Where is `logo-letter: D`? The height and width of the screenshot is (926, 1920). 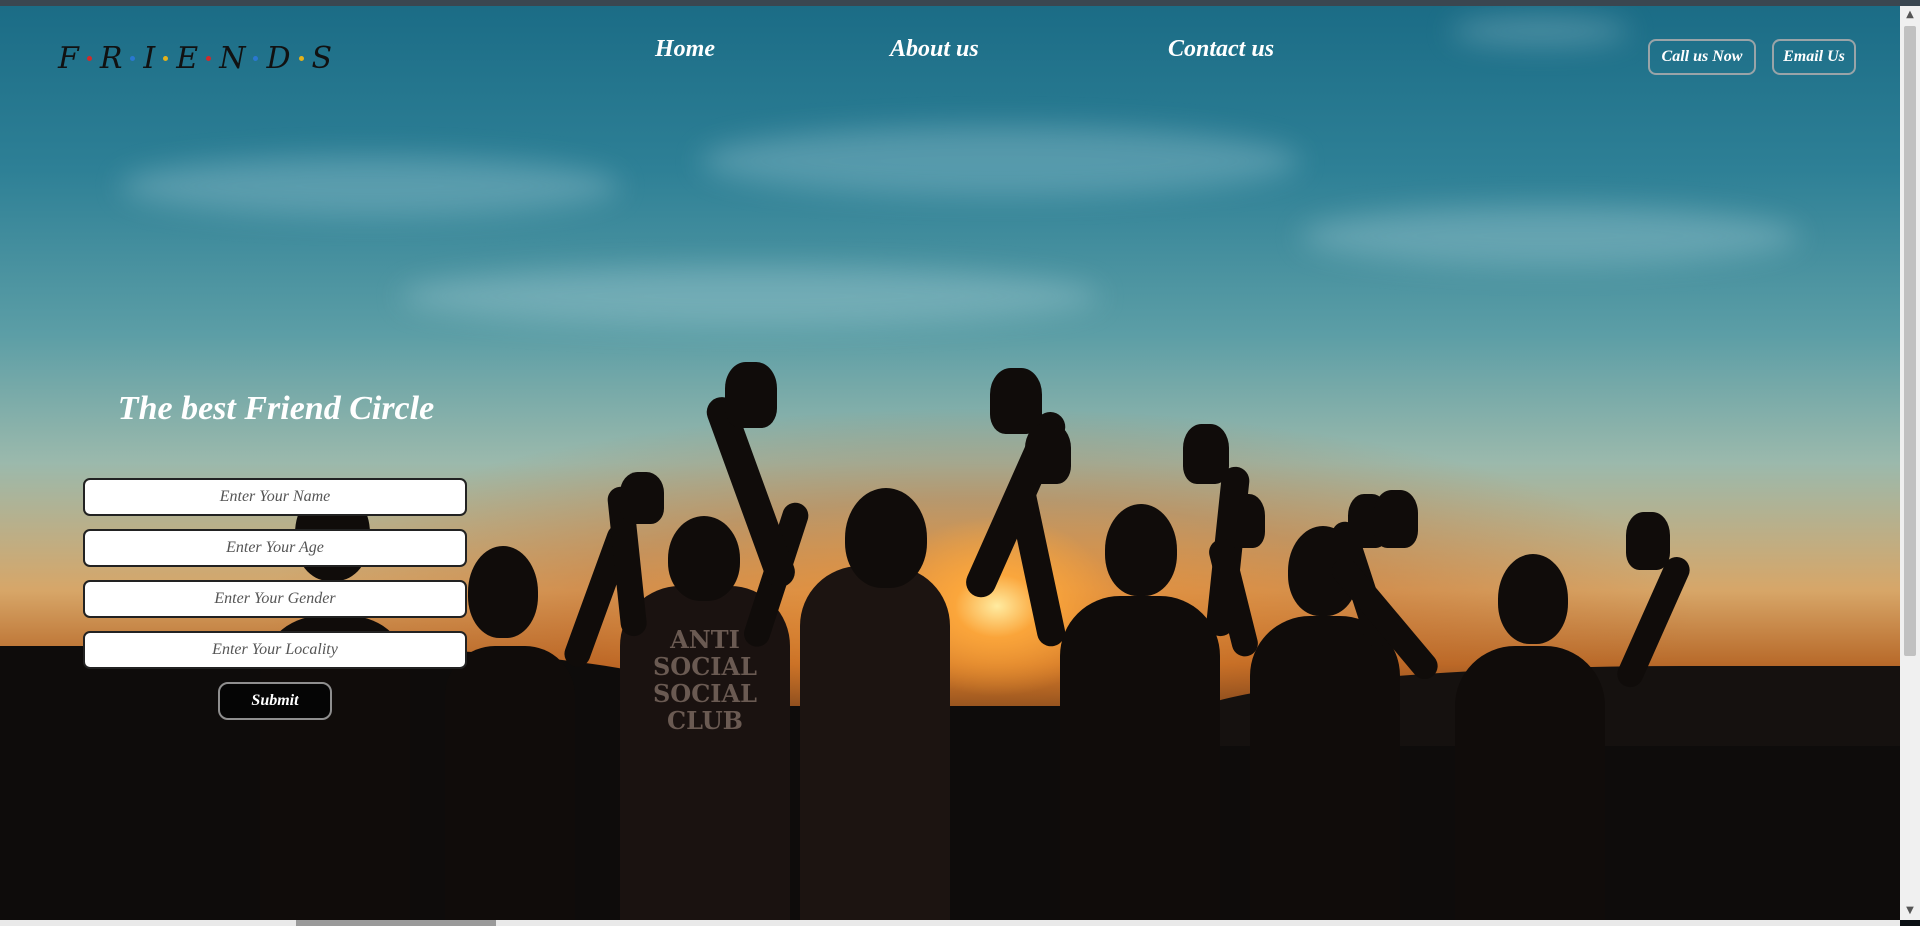 logo-letter: D is located at coordinates (278, 58).